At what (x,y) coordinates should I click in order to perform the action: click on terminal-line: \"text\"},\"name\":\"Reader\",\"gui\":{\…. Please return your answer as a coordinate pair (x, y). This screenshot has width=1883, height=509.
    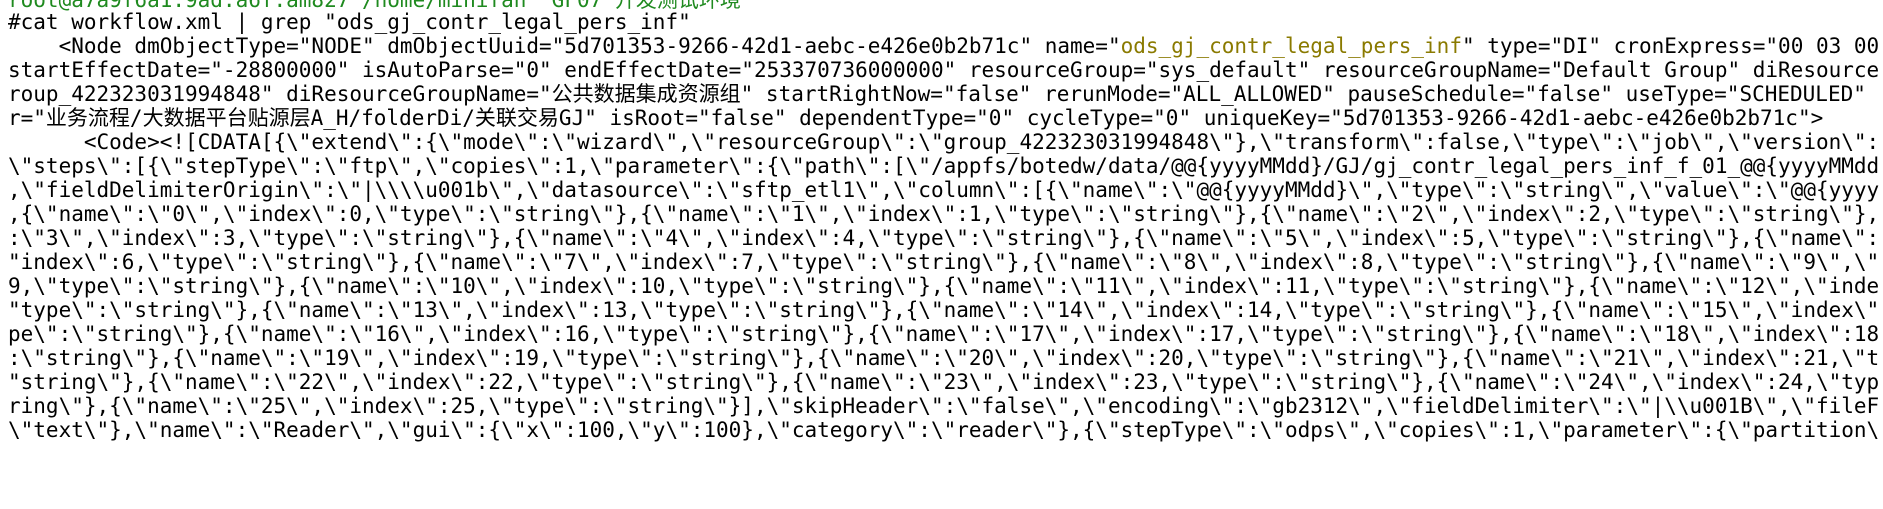
    Looking at the image, I should click on (943, 430).